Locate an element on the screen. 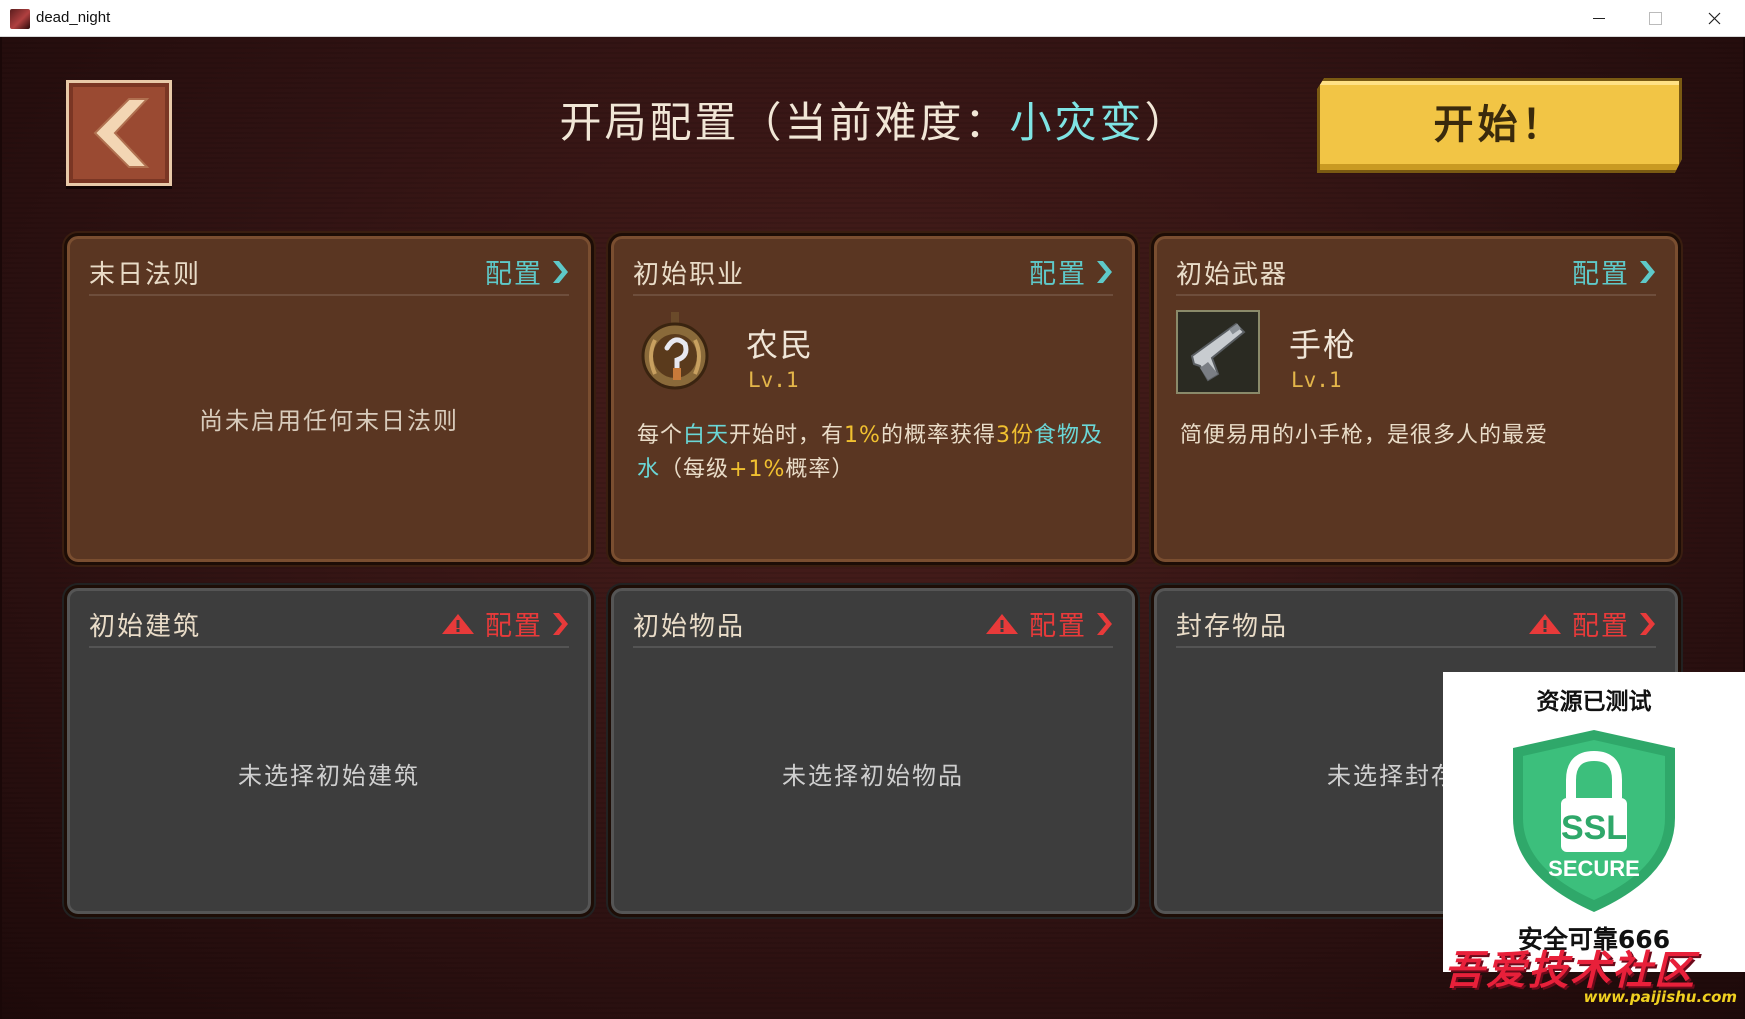 This screenshot has height=1019, width=1745. profession-name: 农民 is located at coordinates (780, 345).